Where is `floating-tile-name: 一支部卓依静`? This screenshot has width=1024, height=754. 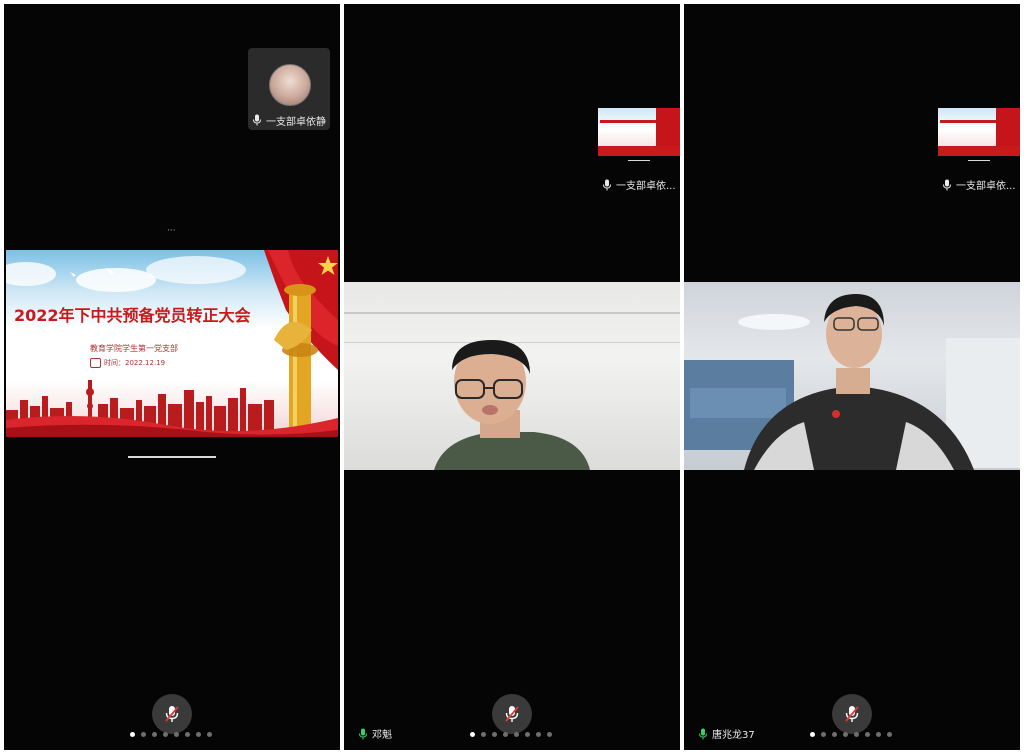 floating-tile-name: 一支部卓依静 is located at coordinates (289, 120).